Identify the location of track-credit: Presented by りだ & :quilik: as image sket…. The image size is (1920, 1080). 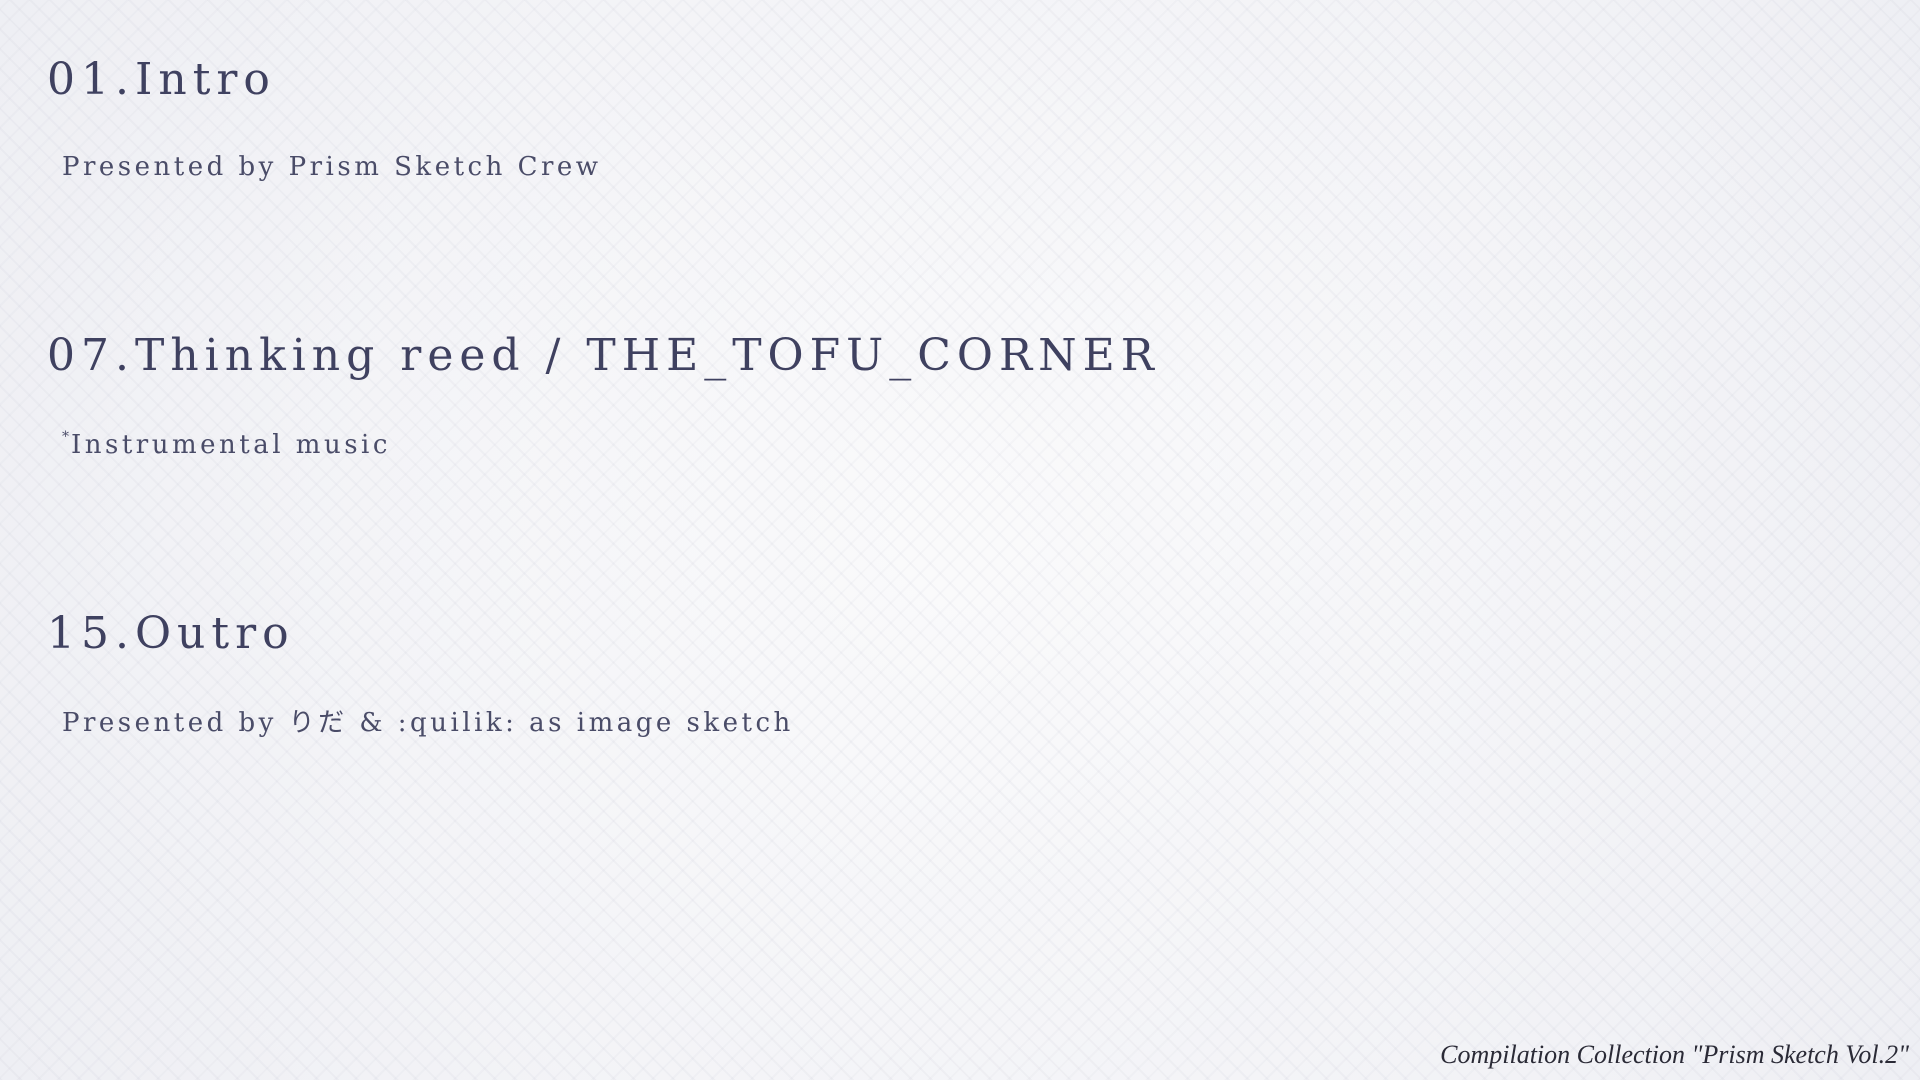
(428, 723).